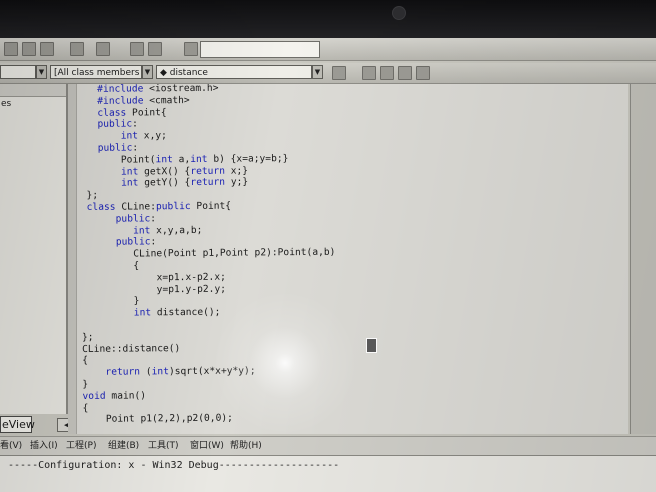 This screenshot has height=492, width=656. I want to click on tab-fileview: eView, so click(17, 424).